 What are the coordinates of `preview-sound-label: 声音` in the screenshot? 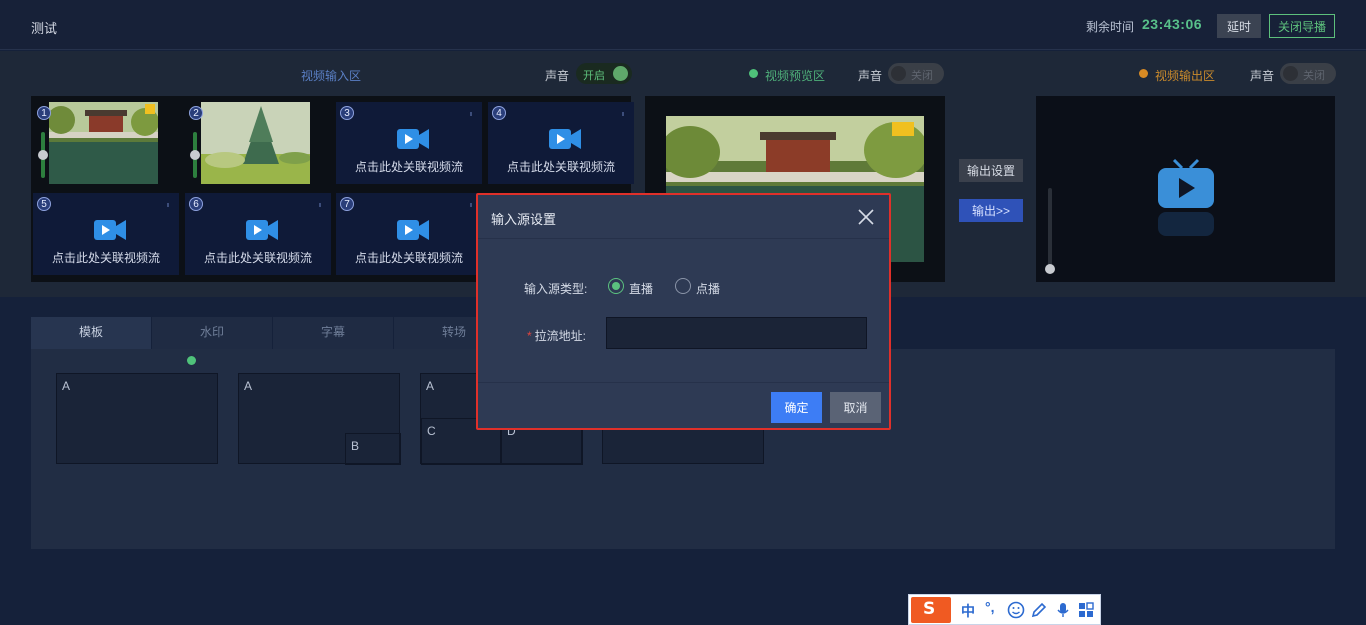 It's located at (870, 76).